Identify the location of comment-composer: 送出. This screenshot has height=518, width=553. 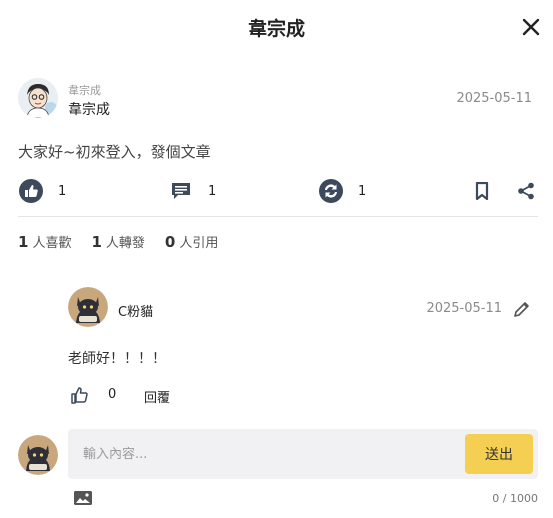
(303, 454).